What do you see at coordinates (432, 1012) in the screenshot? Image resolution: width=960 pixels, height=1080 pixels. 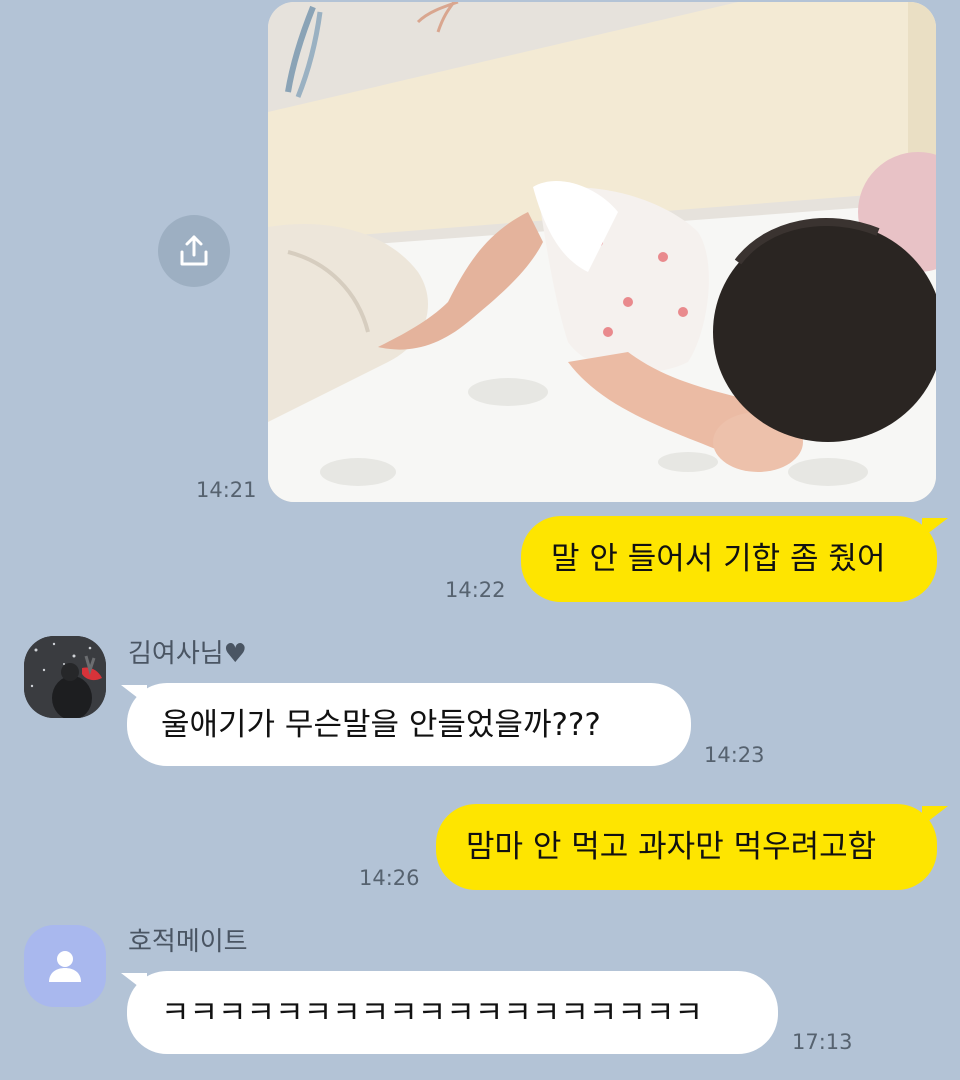 I see `message-text: ㅋㅋㅋㅋㅋㅋㅋㅋㅋㅋㅋㅋㅋㅋㅋㅋㅋㅋㅋ` at bounding box center [432, 1012].